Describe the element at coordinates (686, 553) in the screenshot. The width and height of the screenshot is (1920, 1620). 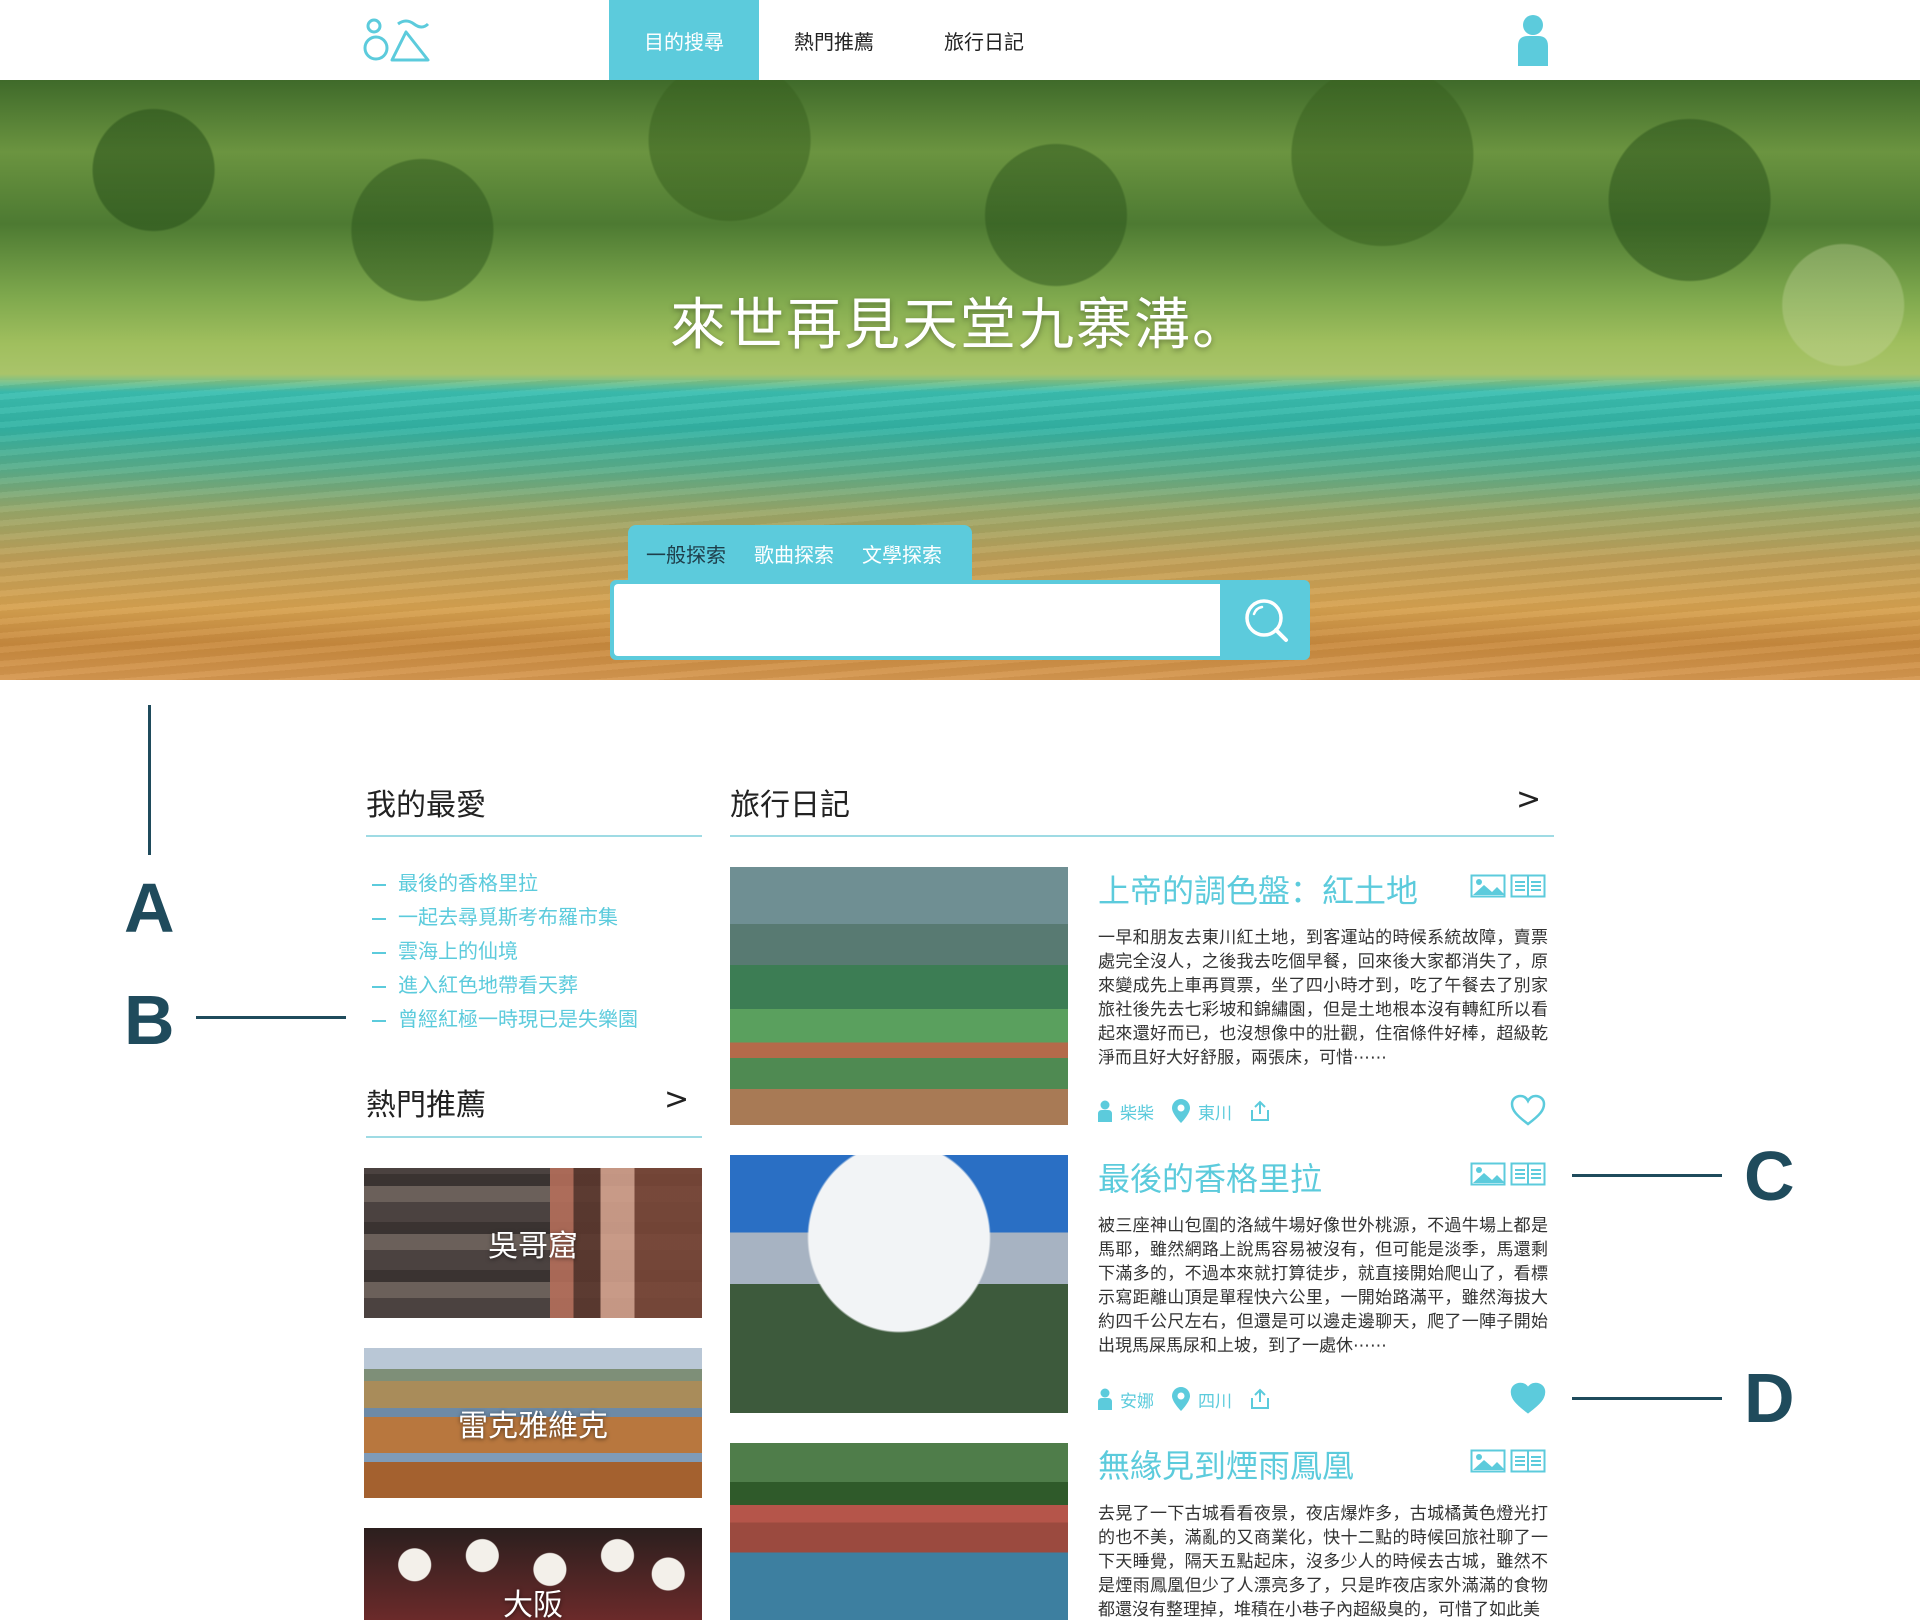
I see `search-tab-general: 一般探索` at that location.